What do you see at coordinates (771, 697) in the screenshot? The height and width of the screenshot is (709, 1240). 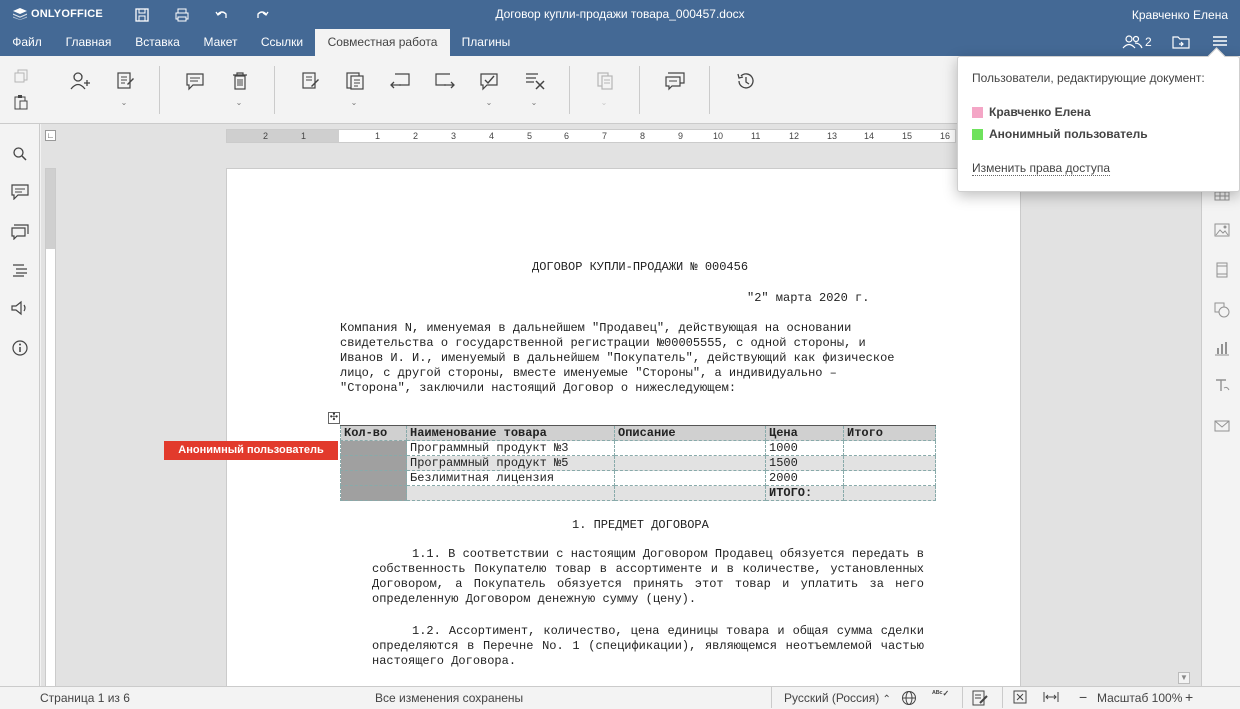 I see `status-separator` at bounding box center [771, 697].